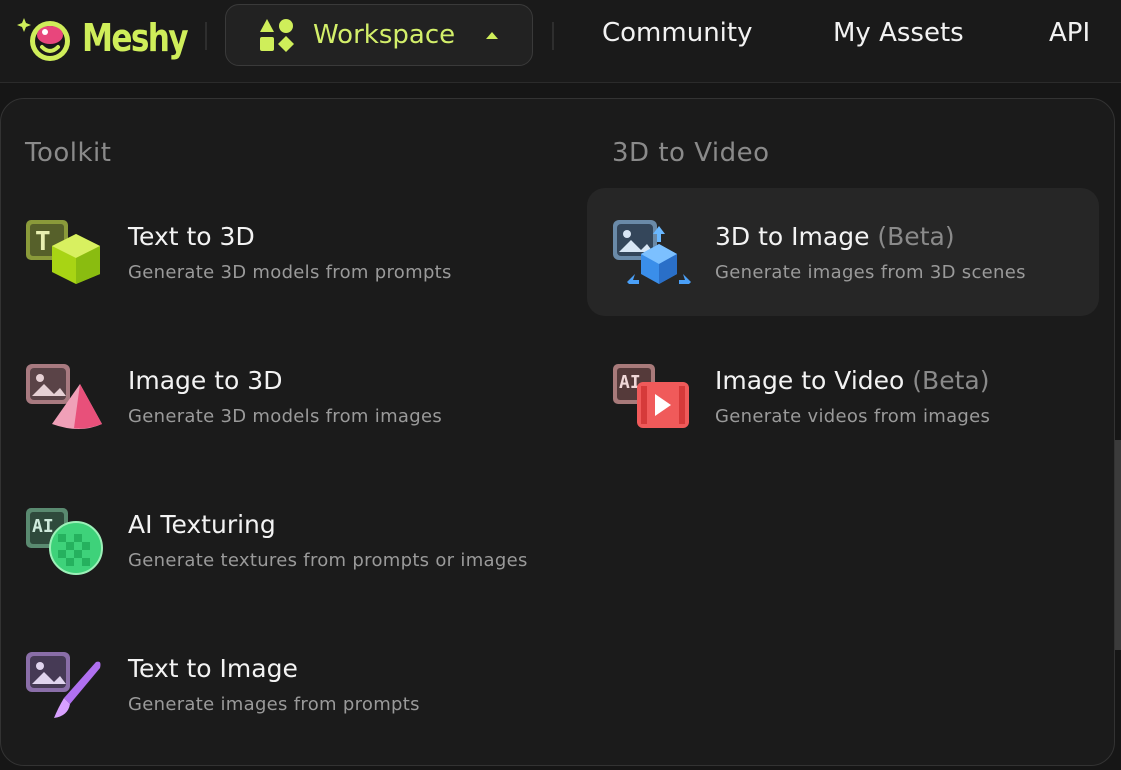 The width and height of the screenshot is (1121, 770). I want to click on menu-item-description: Generate textures from prompts or images, so click(328, 560).